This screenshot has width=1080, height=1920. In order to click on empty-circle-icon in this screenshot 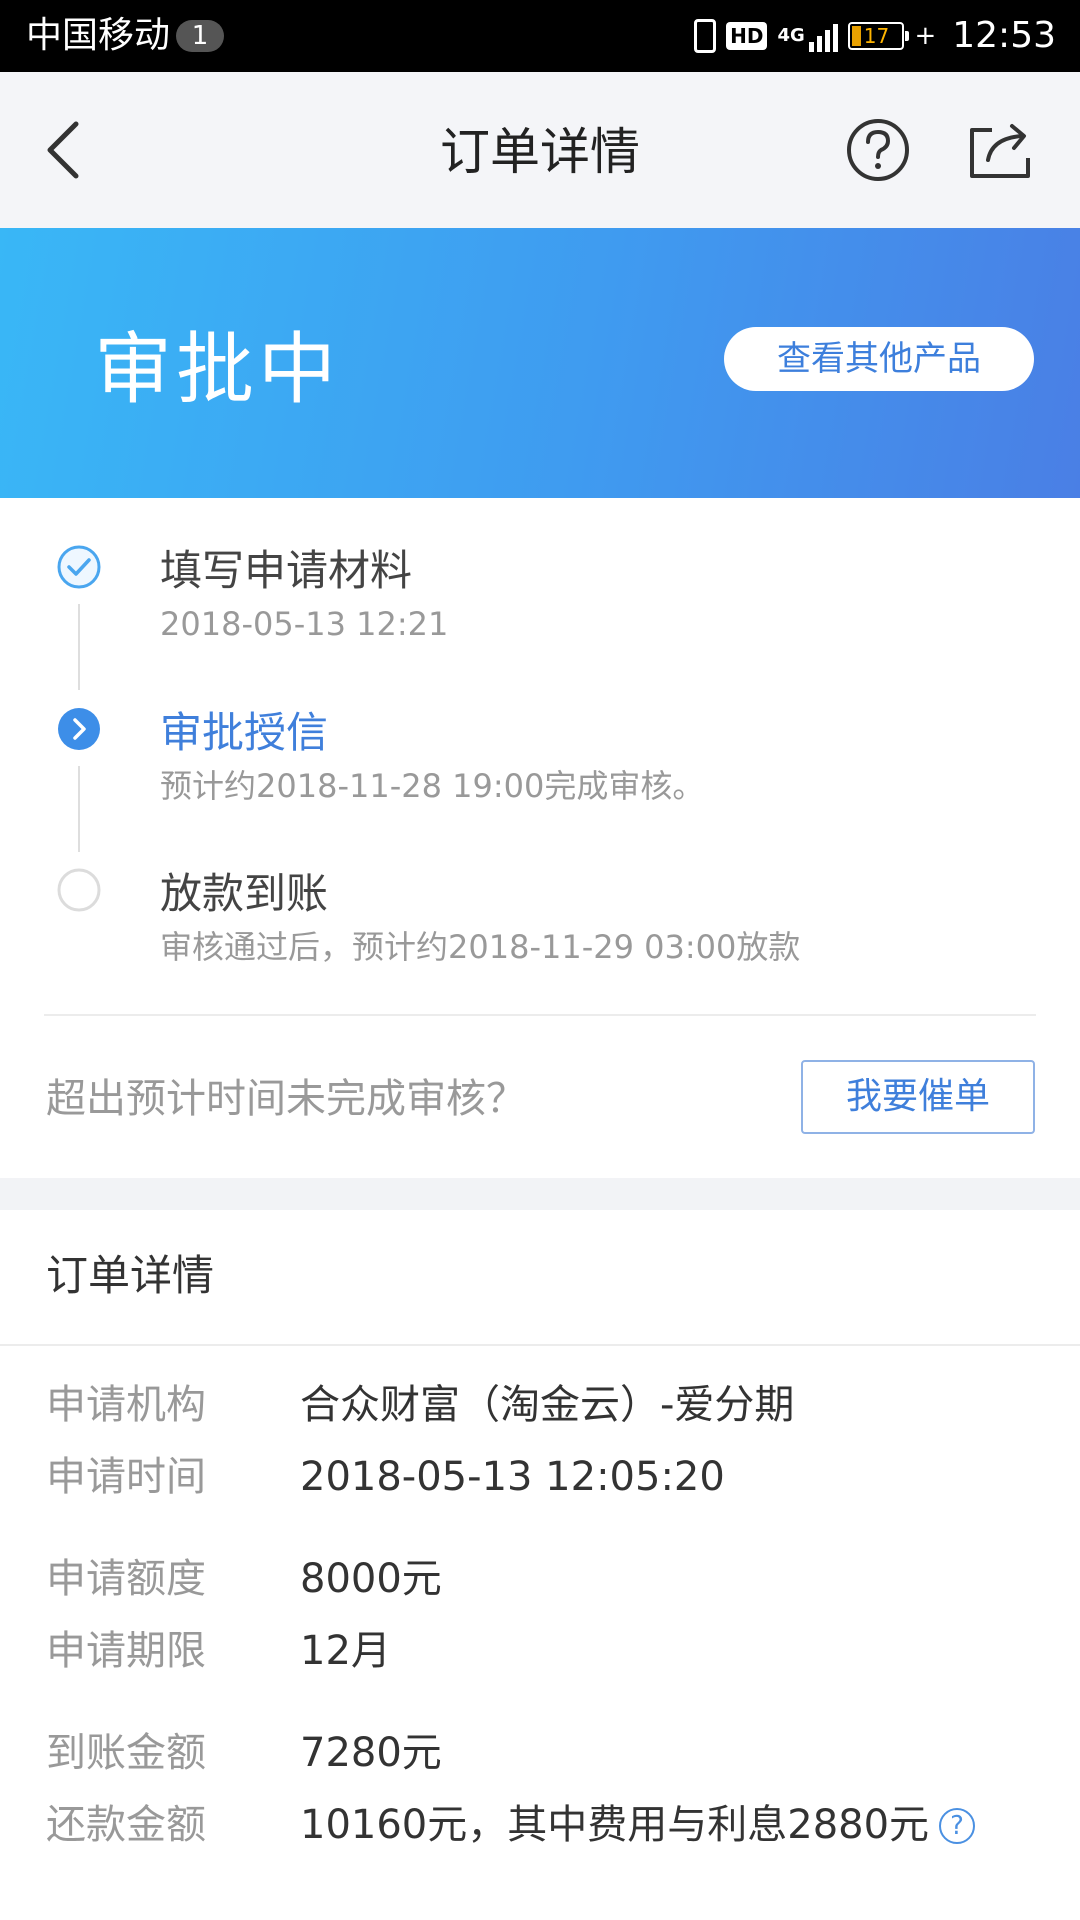, I will do `click(79, 890)`.